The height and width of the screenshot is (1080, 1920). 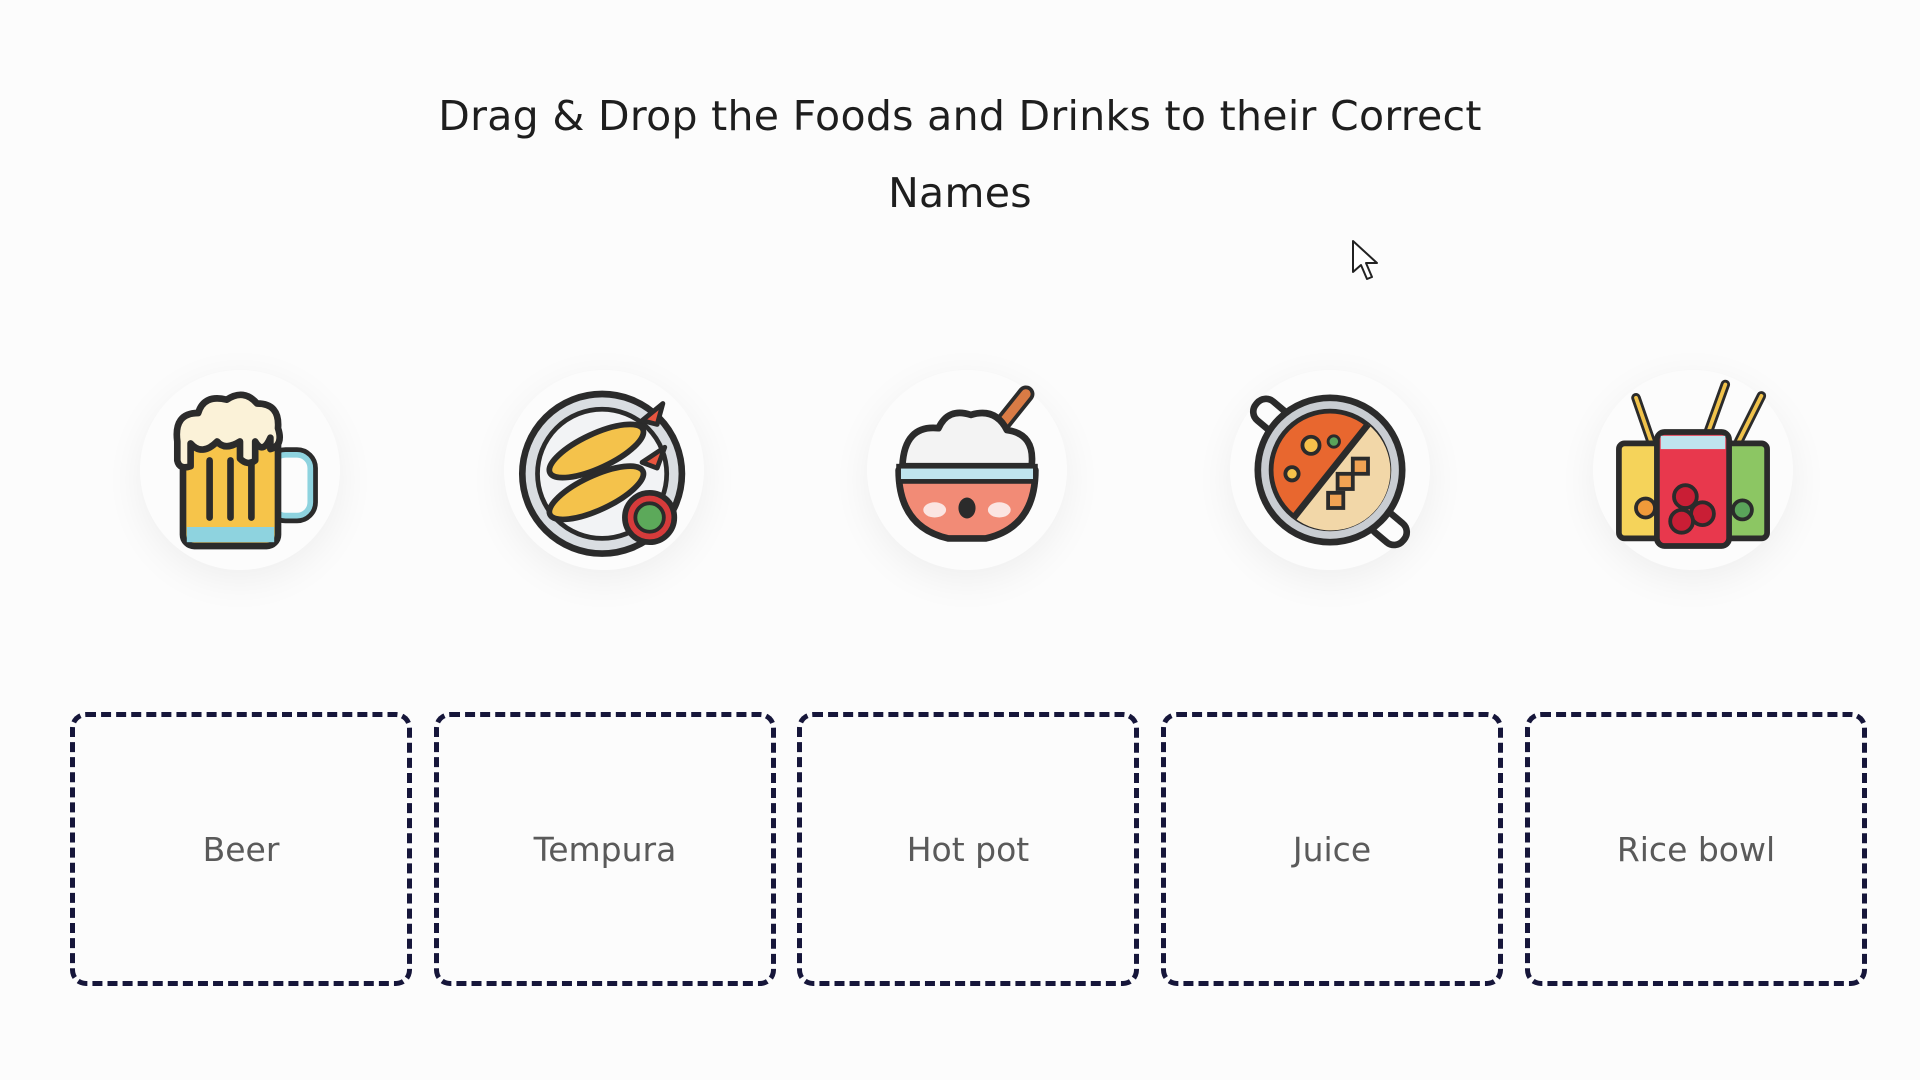 What do you see at coordinates (245, 470) in the screenshot?
I see `beer-mug-icon` at bounding box center [245, 470].